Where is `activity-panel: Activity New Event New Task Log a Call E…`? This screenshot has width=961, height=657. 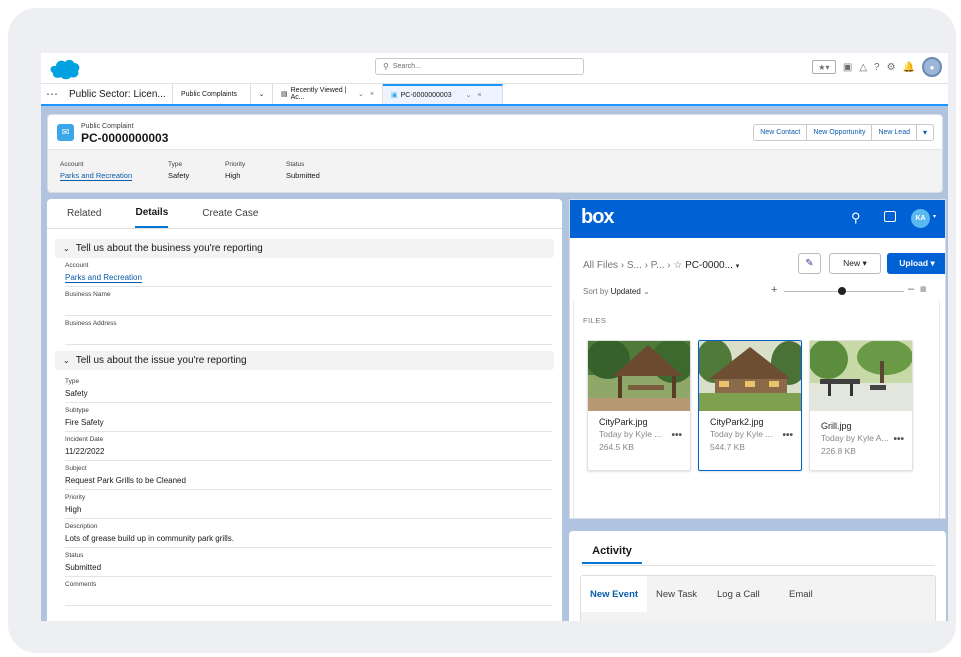
activity-panel: Activity New Event New Task Log a Call E… is located at coordinates (757, 576).